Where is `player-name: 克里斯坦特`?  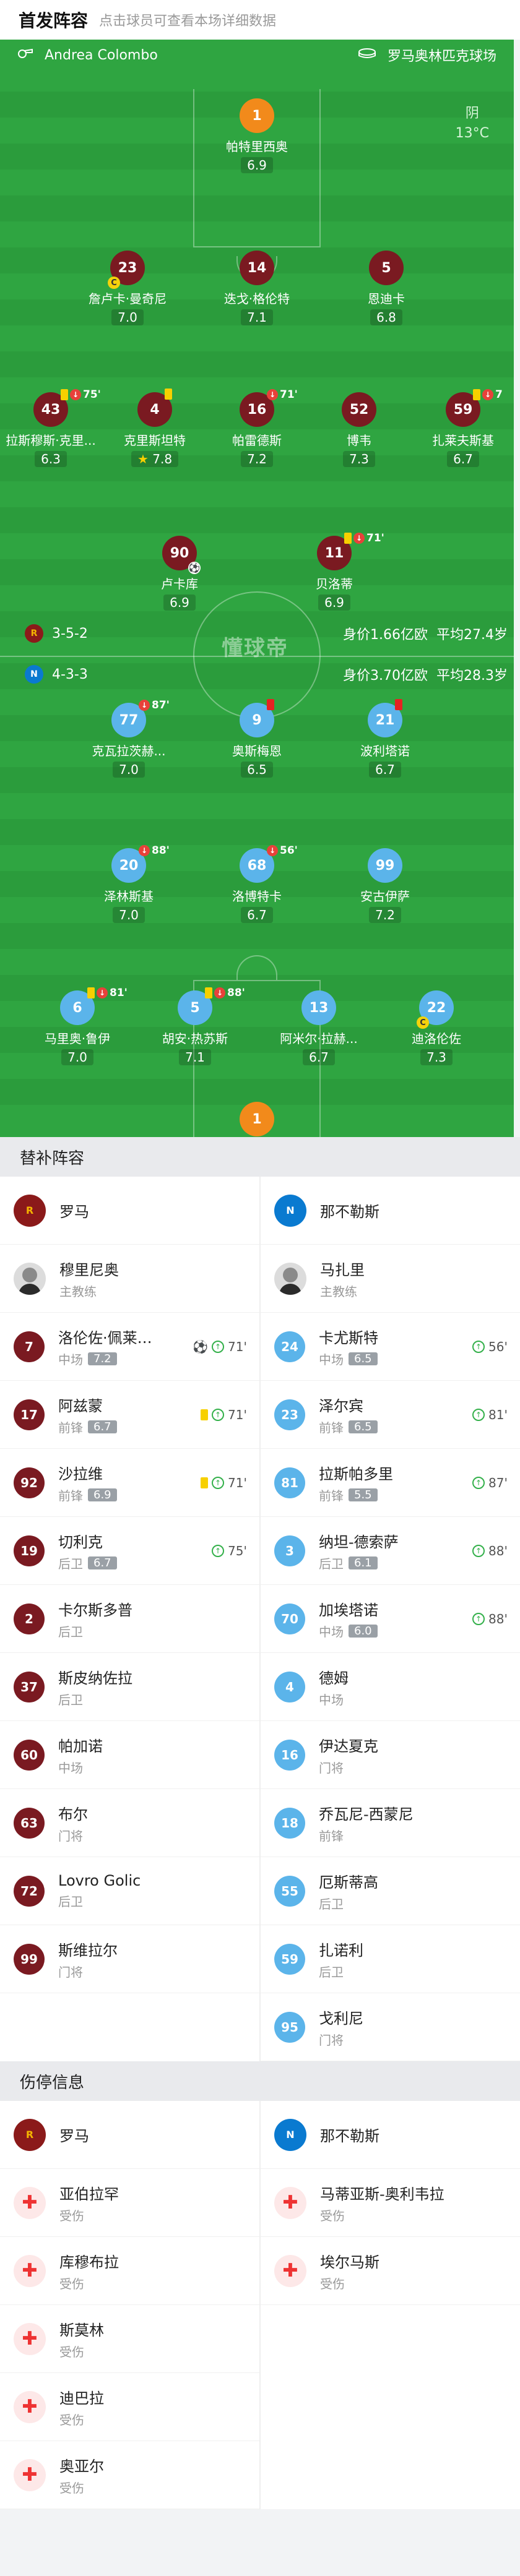 player-name: 克里斯坦特 is located at coordinates (155, 440).